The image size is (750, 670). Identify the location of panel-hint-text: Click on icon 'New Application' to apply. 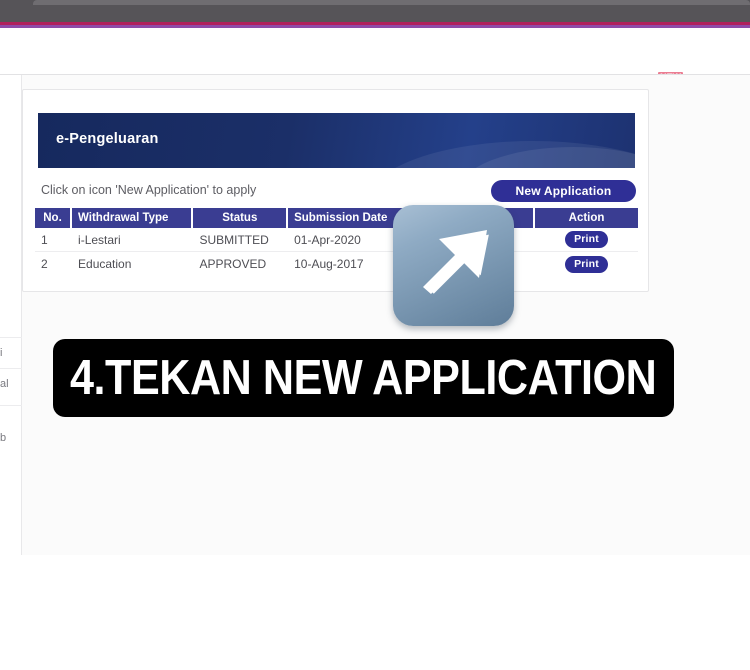
(149, 190).